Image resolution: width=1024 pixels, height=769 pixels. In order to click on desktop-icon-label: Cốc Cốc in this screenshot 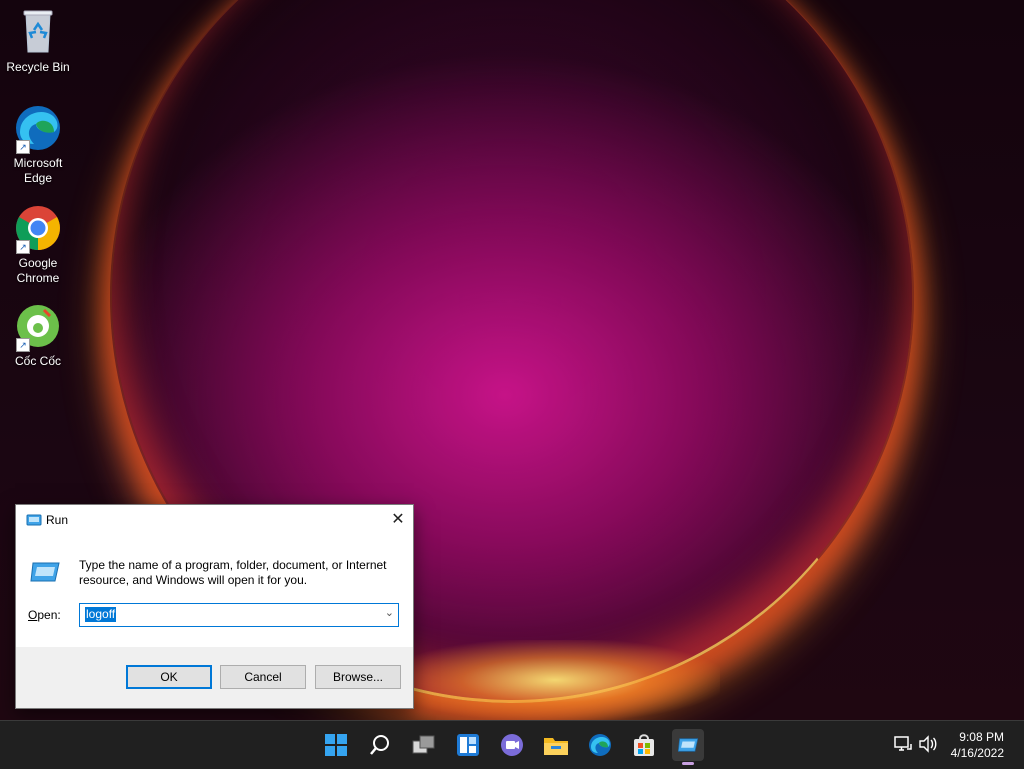, I will do `click(37, 361)`.